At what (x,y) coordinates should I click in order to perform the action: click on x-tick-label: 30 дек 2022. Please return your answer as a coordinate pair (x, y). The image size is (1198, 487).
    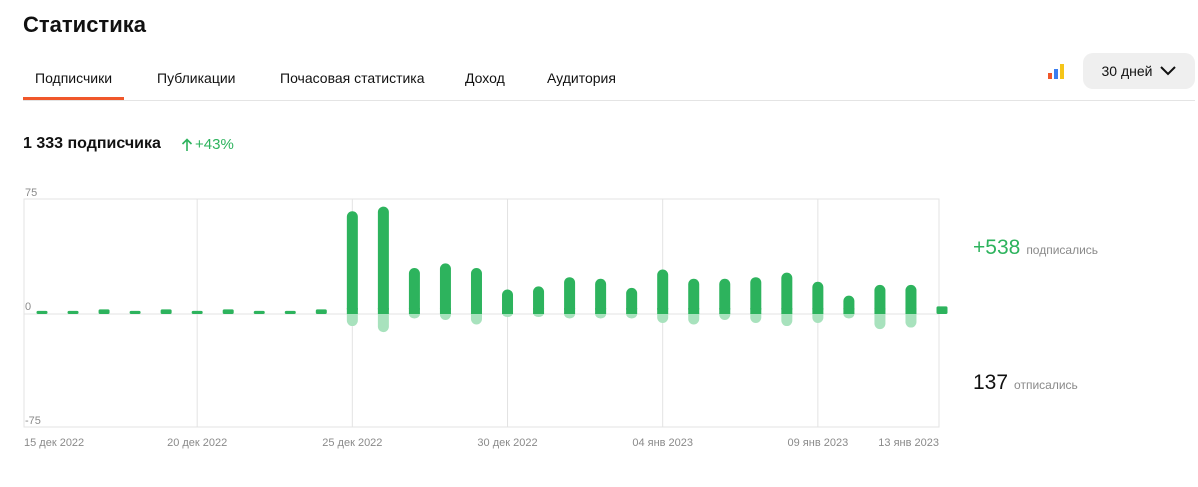
    Looking at the image, I should click on (507, 443).